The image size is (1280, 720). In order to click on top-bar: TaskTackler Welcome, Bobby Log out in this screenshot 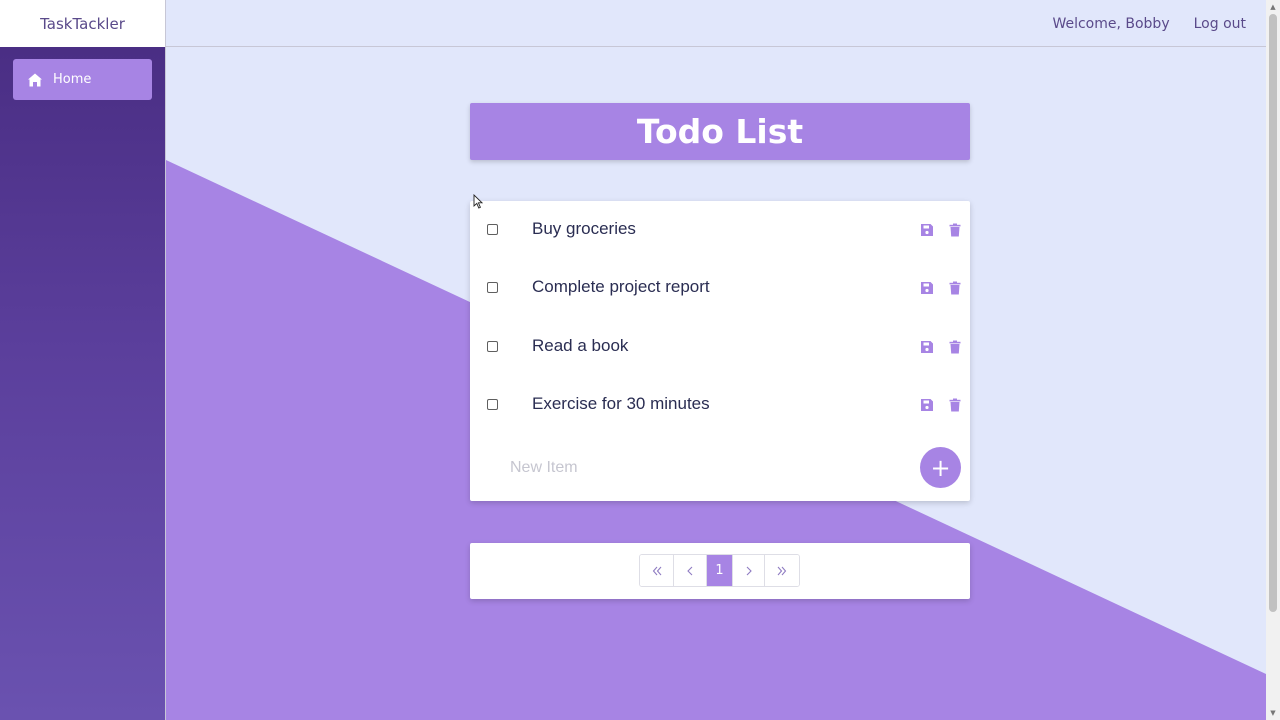, I will do `click(633, 23)`.